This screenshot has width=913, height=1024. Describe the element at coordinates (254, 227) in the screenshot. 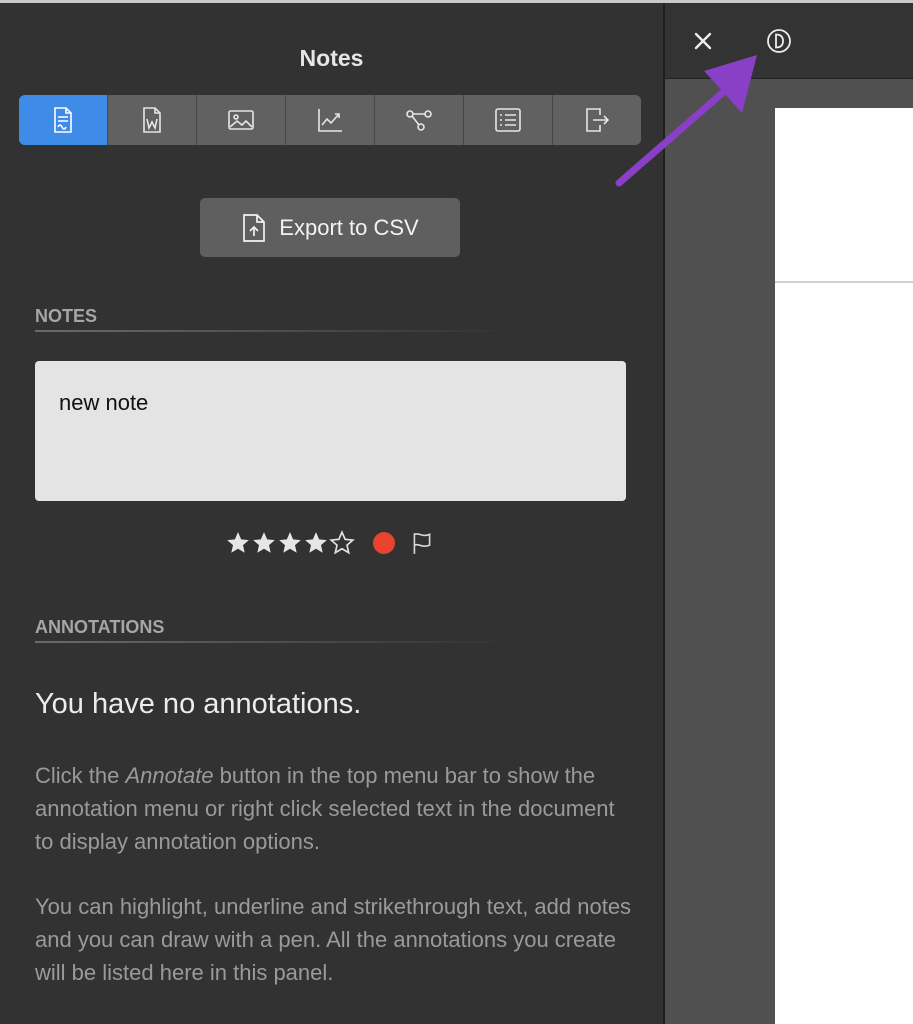

I see `file-upload-icon` at that location.